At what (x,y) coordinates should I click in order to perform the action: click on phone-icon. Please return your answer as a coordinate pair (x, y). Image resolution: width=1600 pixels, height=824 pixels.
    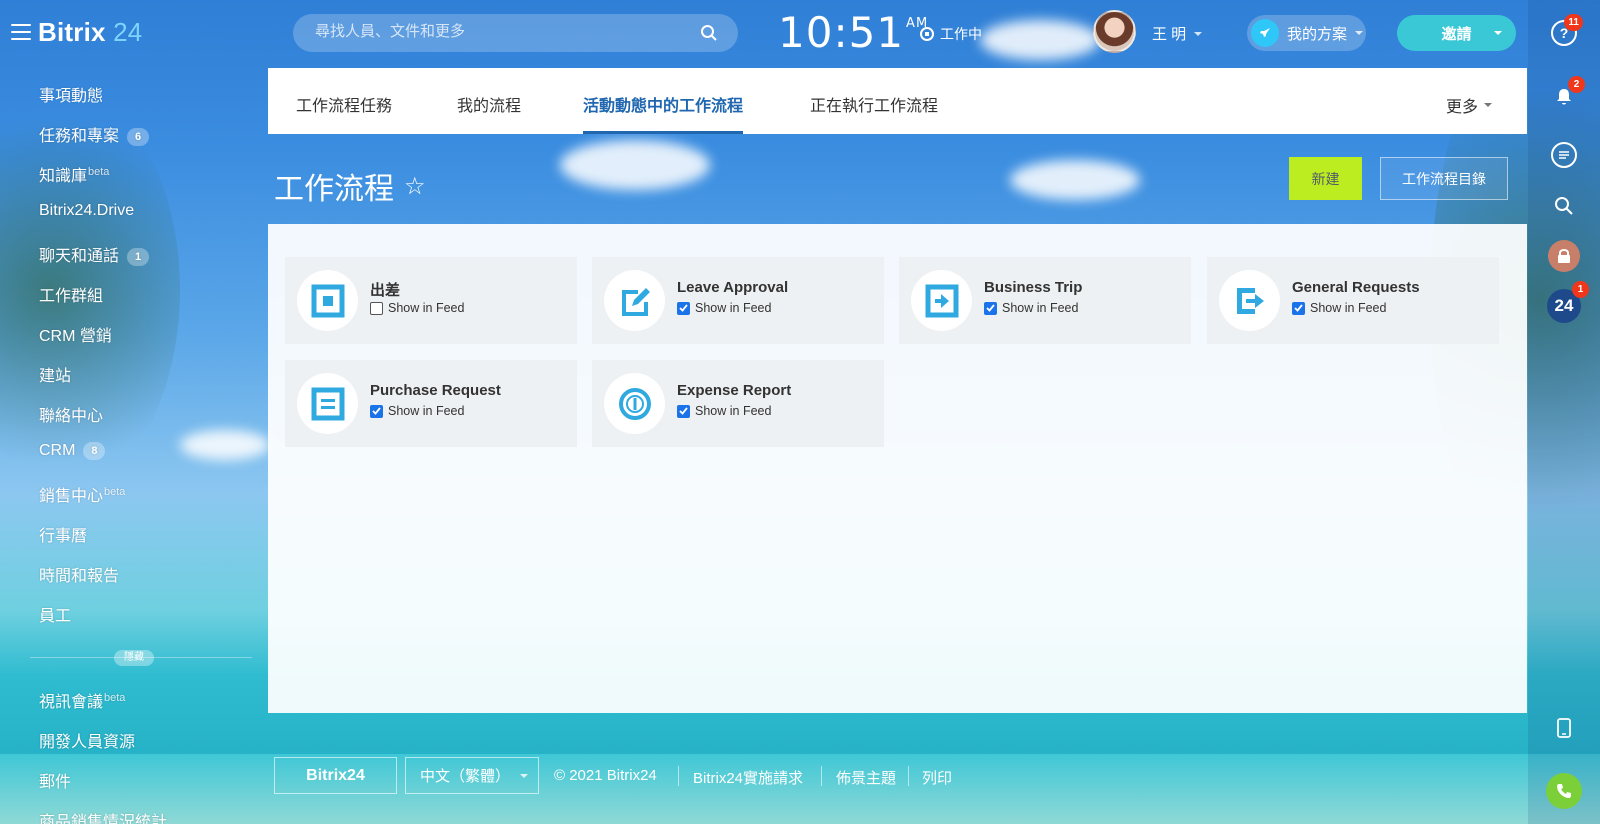
    Looking at the image, I should click on (1564, 791).